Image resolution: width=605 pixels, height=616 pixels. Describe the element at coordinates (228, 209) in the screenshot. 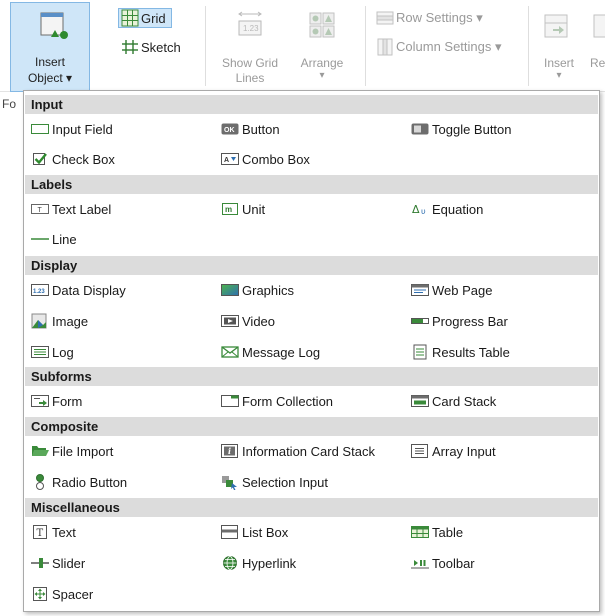

I see `svg-text: m` at that location.